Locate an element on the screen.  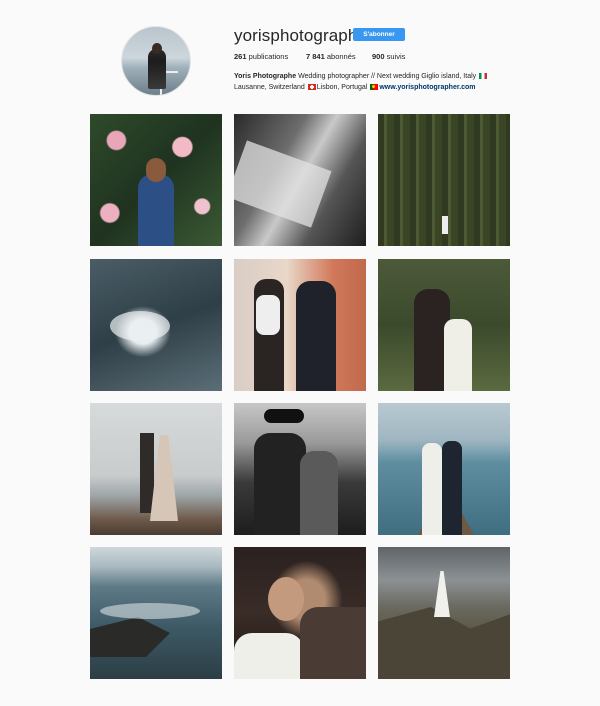
switzerland-flag-icon is located at coordinates (311, 87).